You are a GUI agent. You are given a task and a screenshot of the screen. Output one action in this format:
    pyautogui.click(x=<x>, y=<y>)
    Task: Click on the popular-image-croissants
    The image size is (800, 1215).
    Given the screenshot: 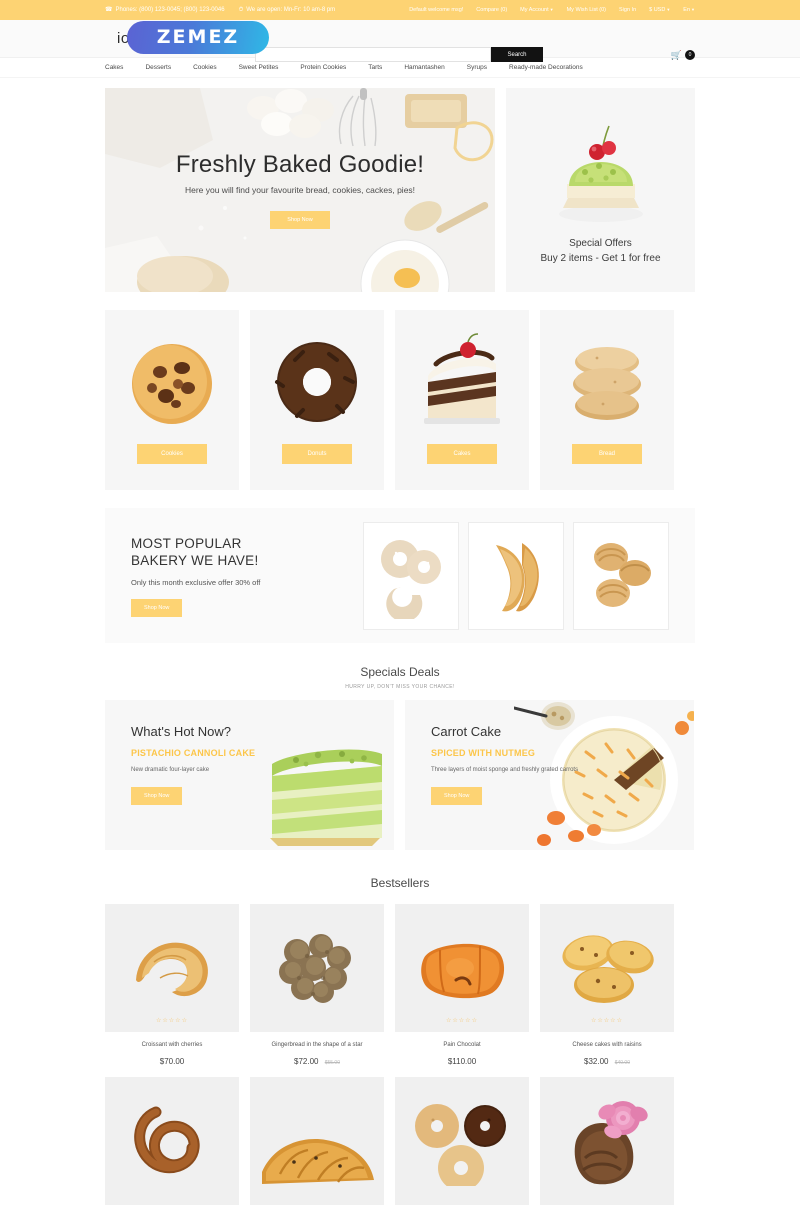 What is the action you would take?
    pyautogui.click(x=516, y=575)
    